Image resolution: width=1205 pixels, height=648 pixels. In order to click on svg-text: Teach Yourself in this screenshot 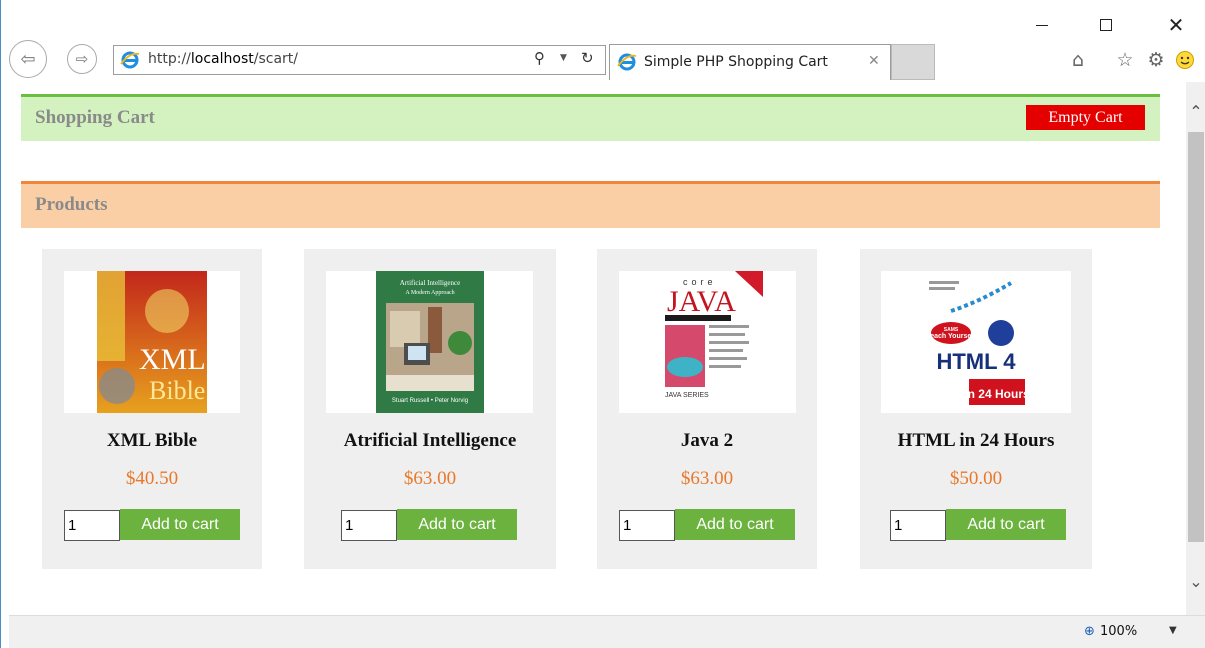, I will do `click(951, 336)`.